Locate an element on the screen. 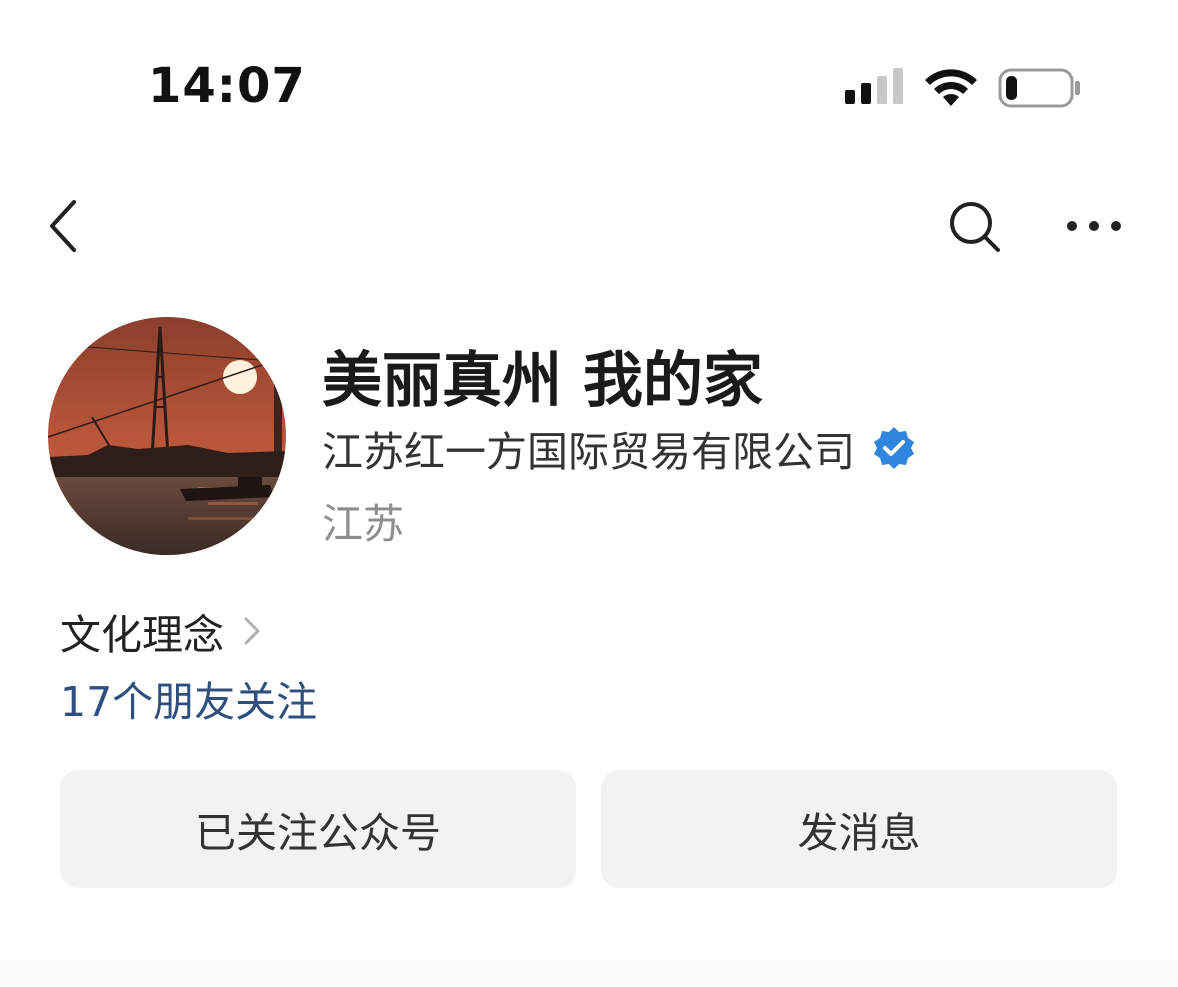  culture-link: 文化理念 is located at coordinates (161, 631).